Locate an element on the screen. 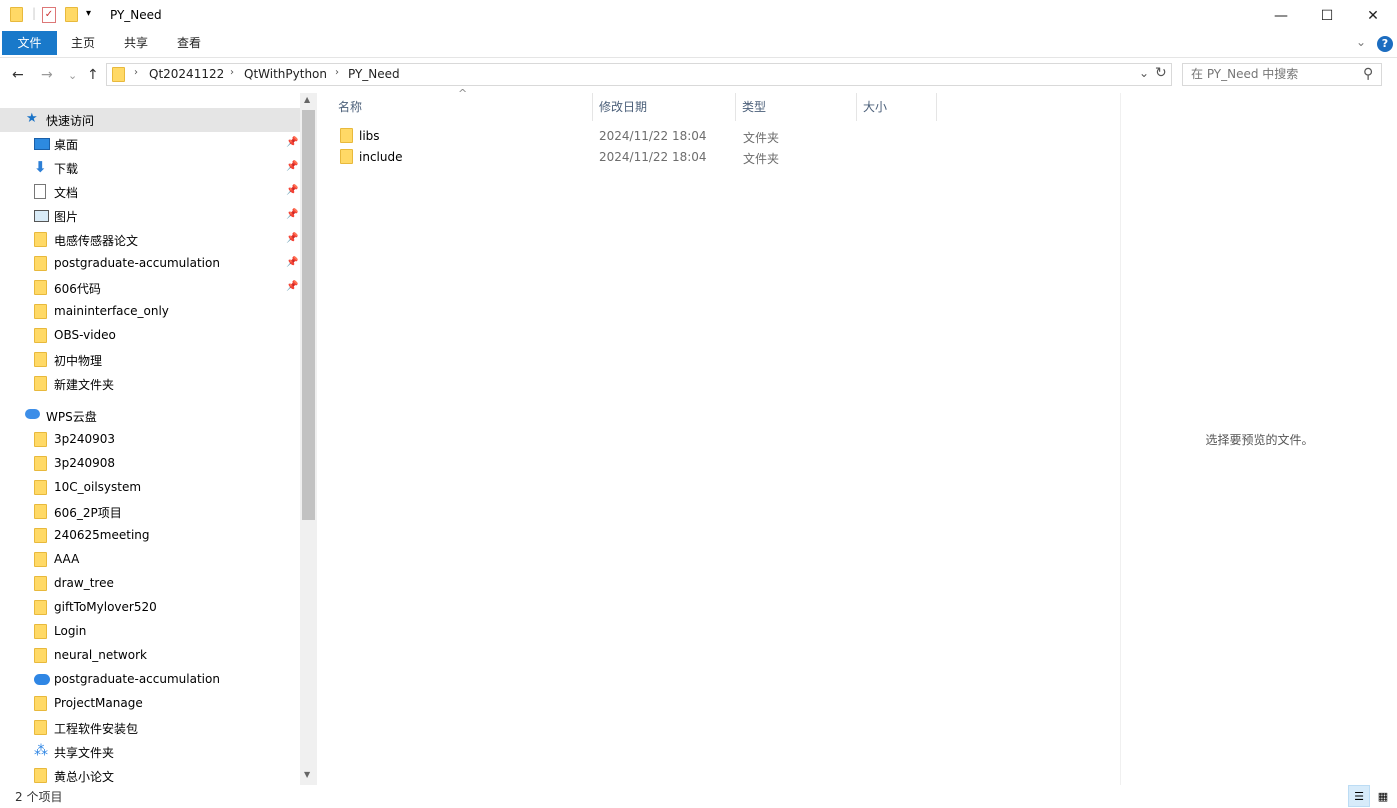 Image resolution: width=1397 pixels, height=808 pixels. breadcrumb-qt20241122: Qt20241122 is located at coordinates (186, 74).